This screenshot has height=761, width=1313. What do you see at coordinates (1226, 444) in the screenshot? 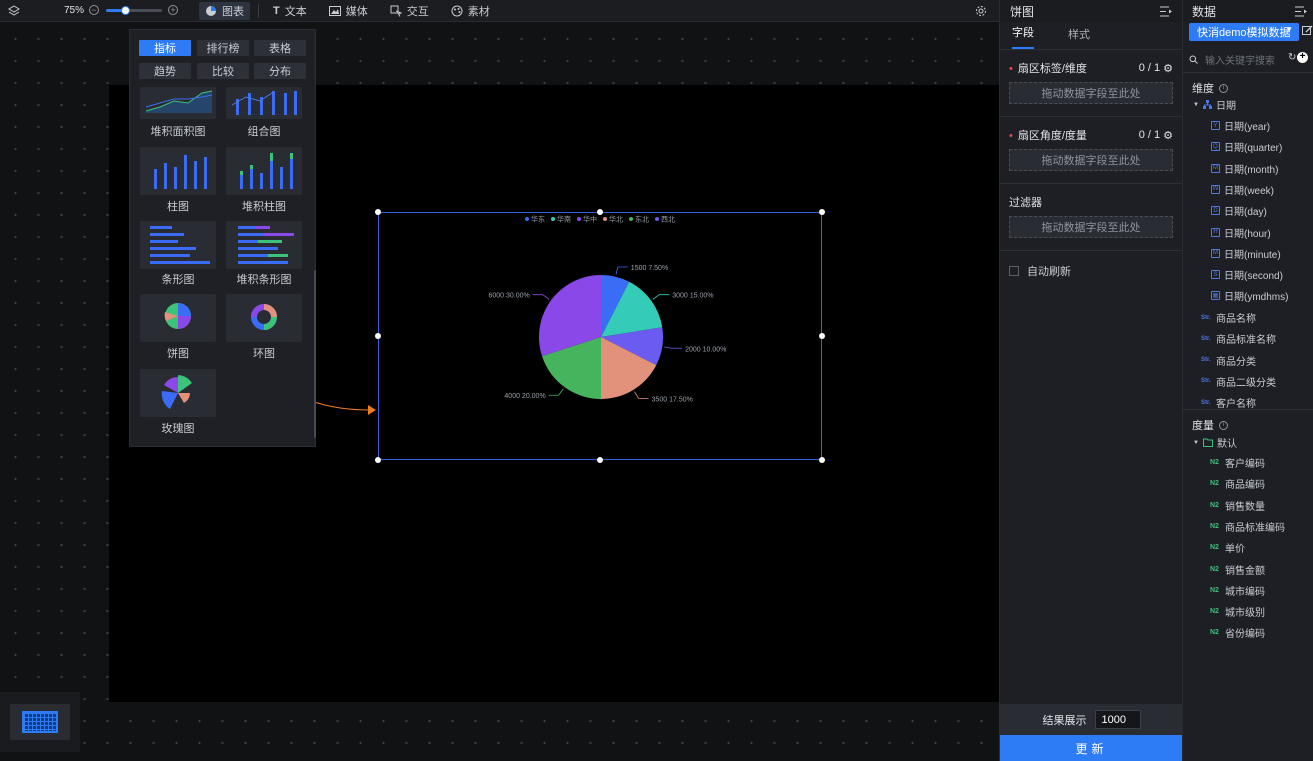
I see `measure-group-label: 默认` at bounding box center [1226, 444].